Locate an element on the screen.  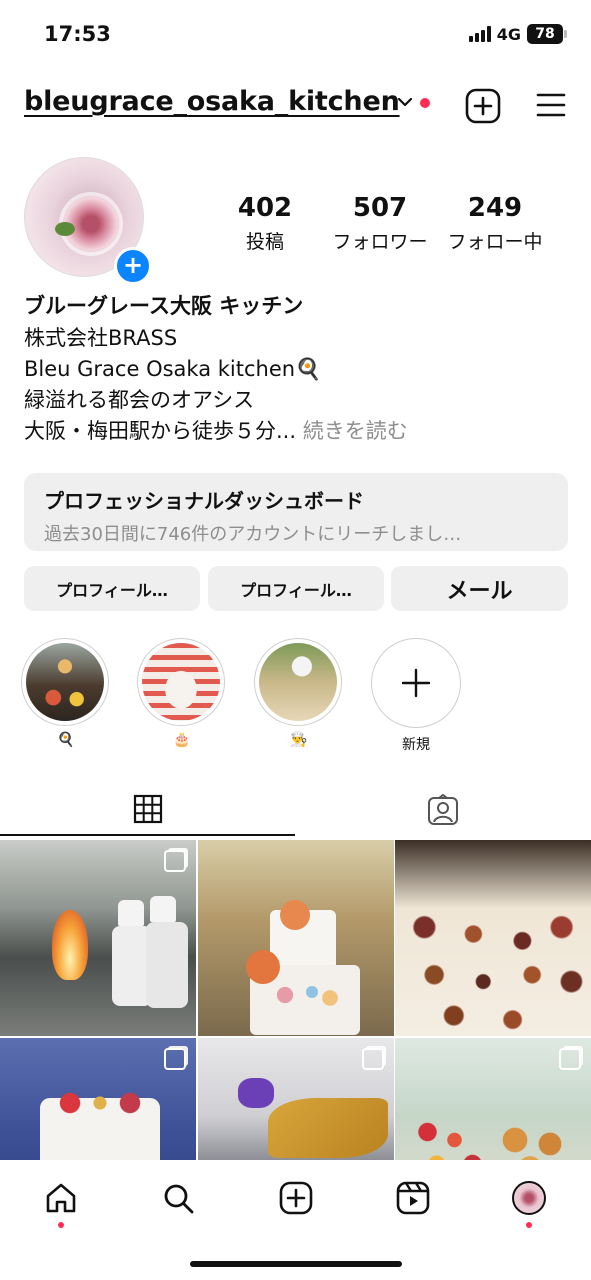
home-indicator is located at coordinates (296, 1264).